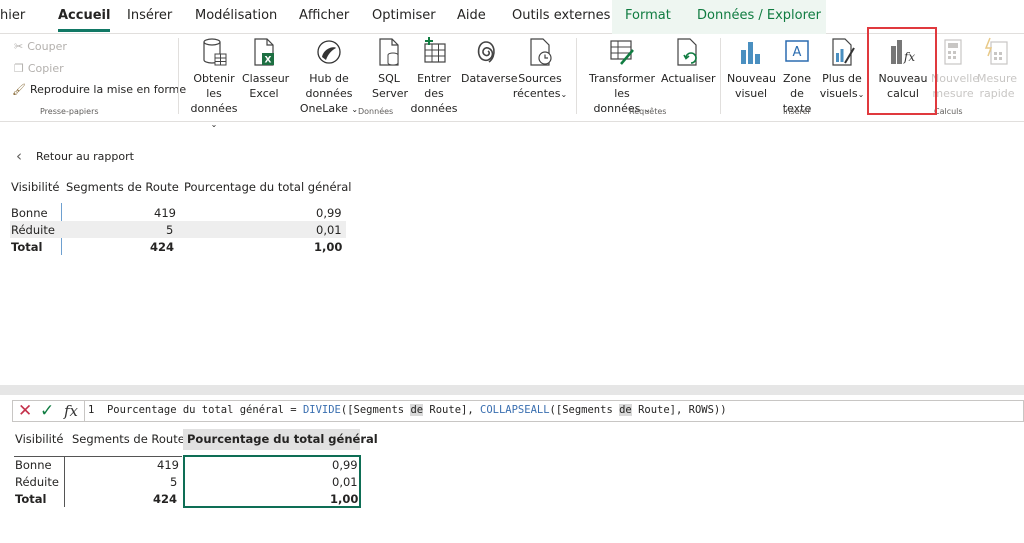 The width and height of the screenshot is (1024, 543). Describe the element at coordinates (948, 111) in the screenshot. I see `group-label-calculations: Calculs` at that location.